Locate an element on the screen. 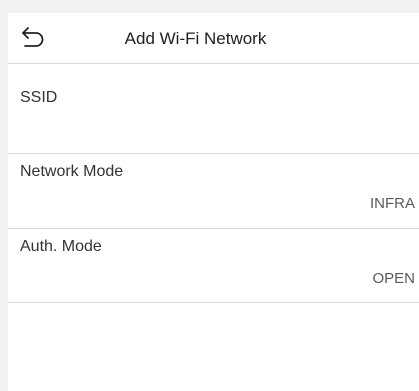 The width and height of the screenshot is (419, 391). network-mode-value: INFRA is located at coordinates (392, 203).